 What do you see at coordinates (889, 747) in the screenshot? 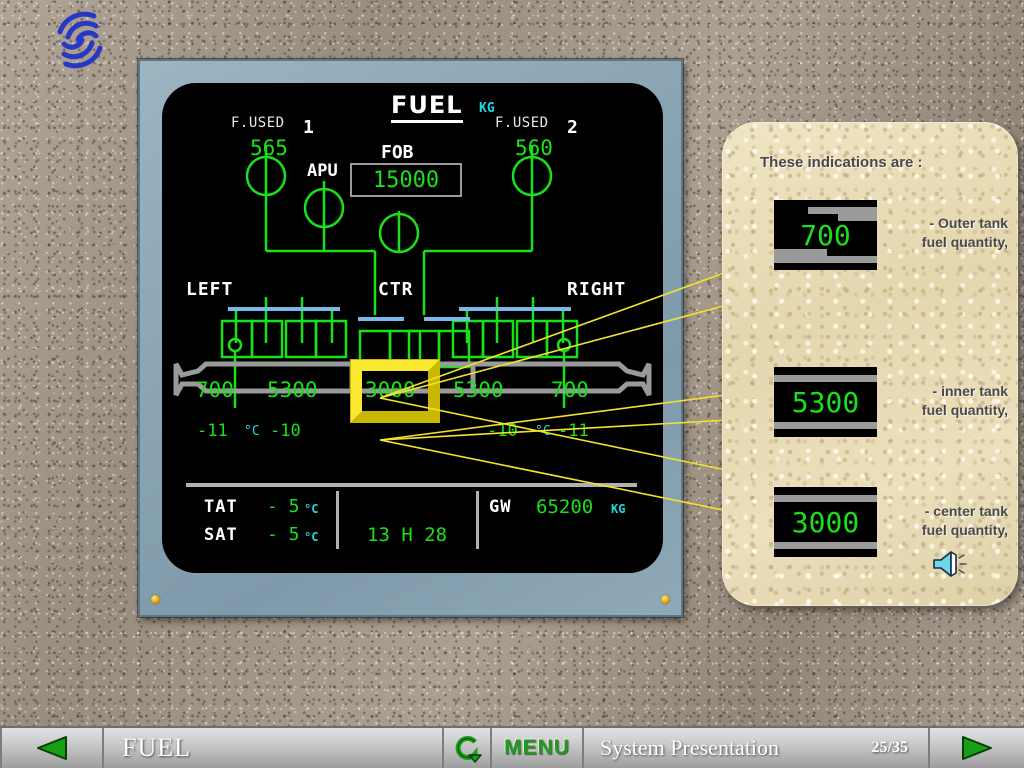
I see `page-indicator: 25/35` at bounding box center [889, 747].